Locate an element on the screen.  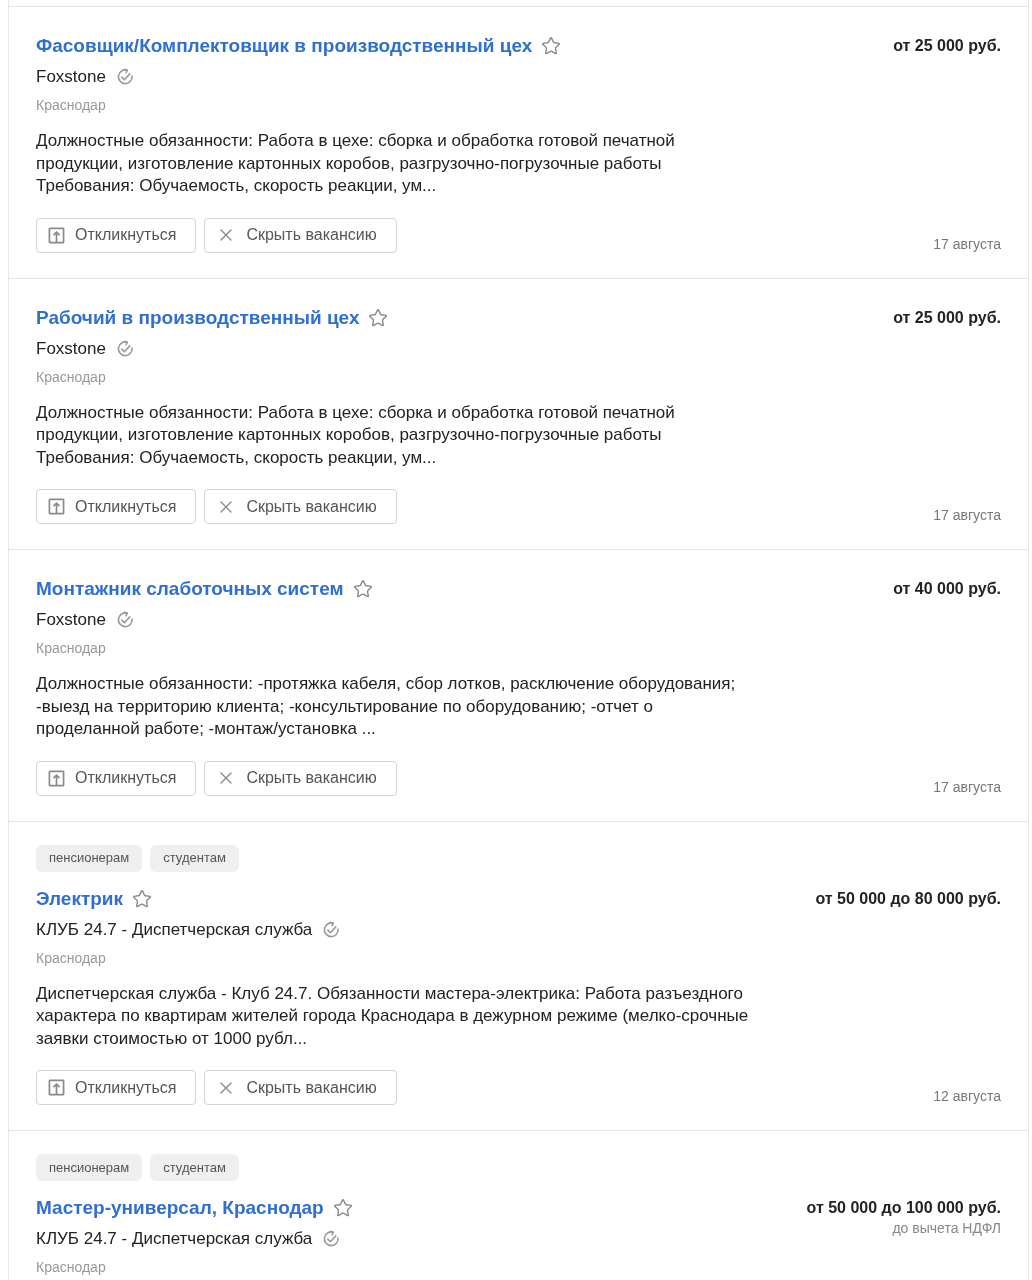
date-text: 12 августа is located at coordinates (967, 1096).